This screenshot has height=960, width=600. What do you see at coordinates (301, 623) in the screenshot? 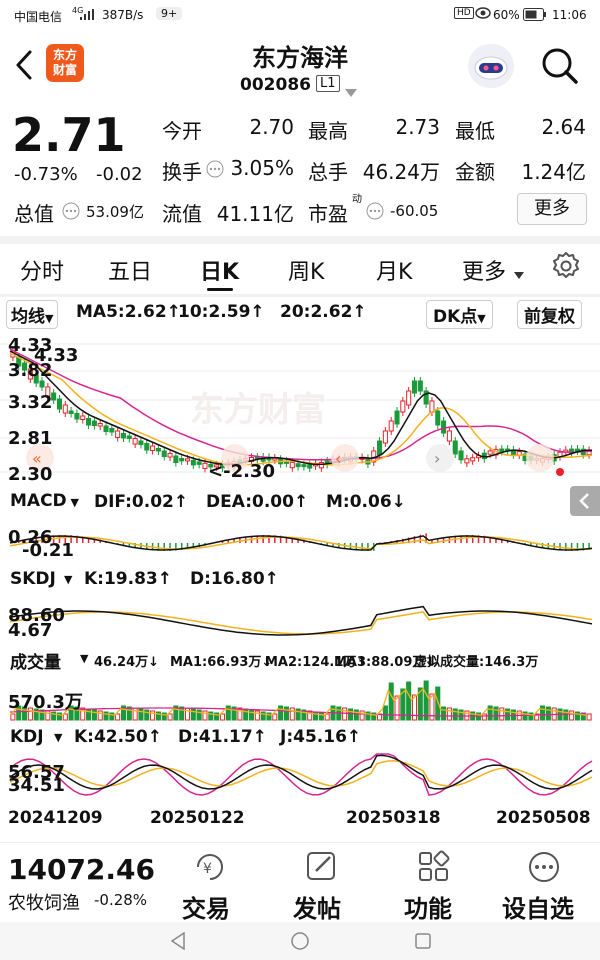
I see `skdj-d-line` at bounding box center [301, 623].